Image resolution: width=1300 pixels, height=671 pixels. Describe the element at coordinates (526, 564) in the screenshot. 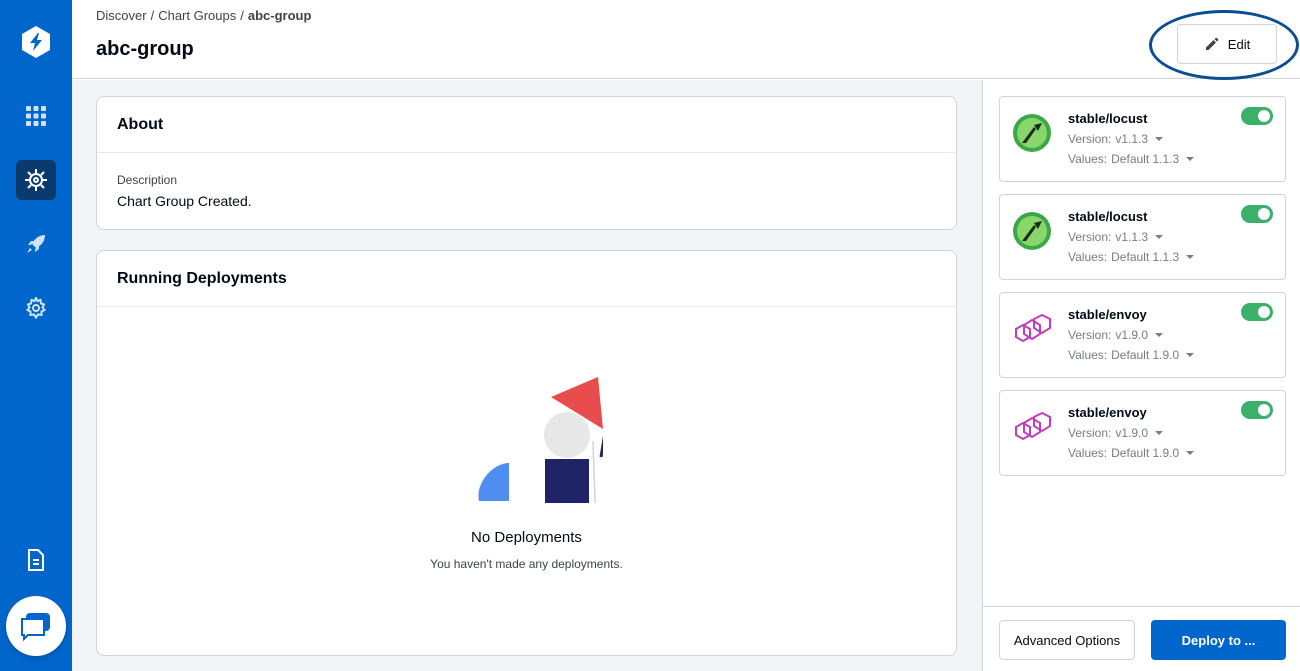

I see `empty-state-subtitle: You haven't made any deployments.` at that location.